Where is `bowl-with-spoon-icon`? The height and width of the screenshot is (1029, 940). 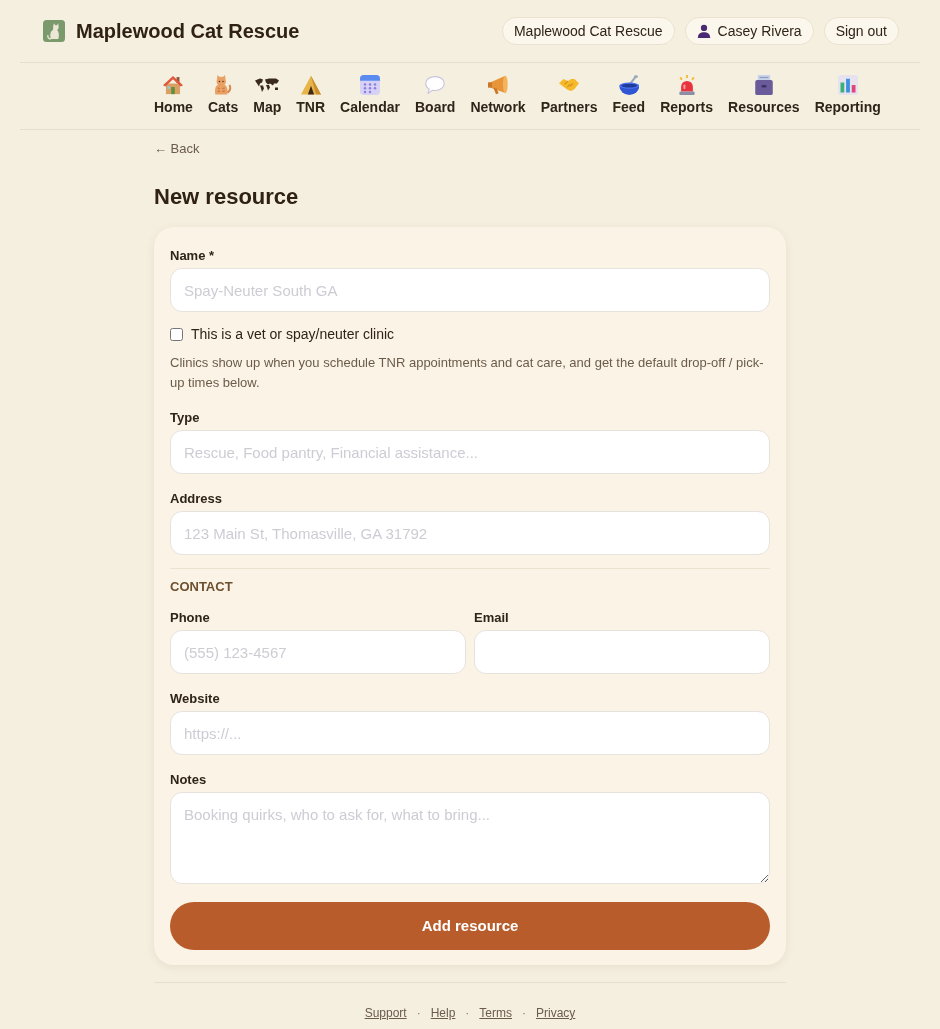
bowl-with-spoon-icon is located at coordinates (628, 84).